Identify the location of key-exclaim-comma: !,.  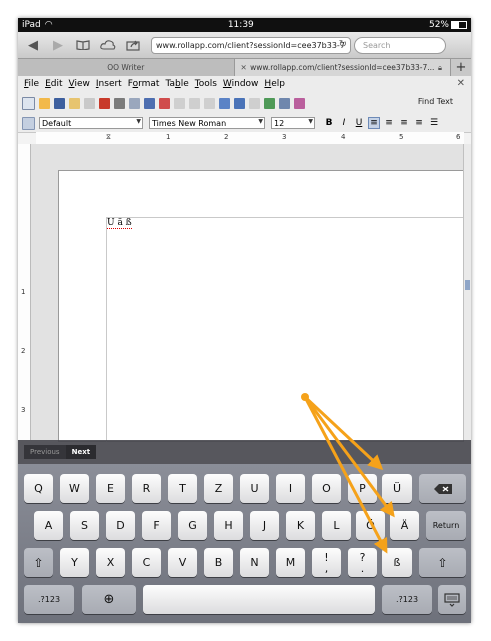
(326, 562).